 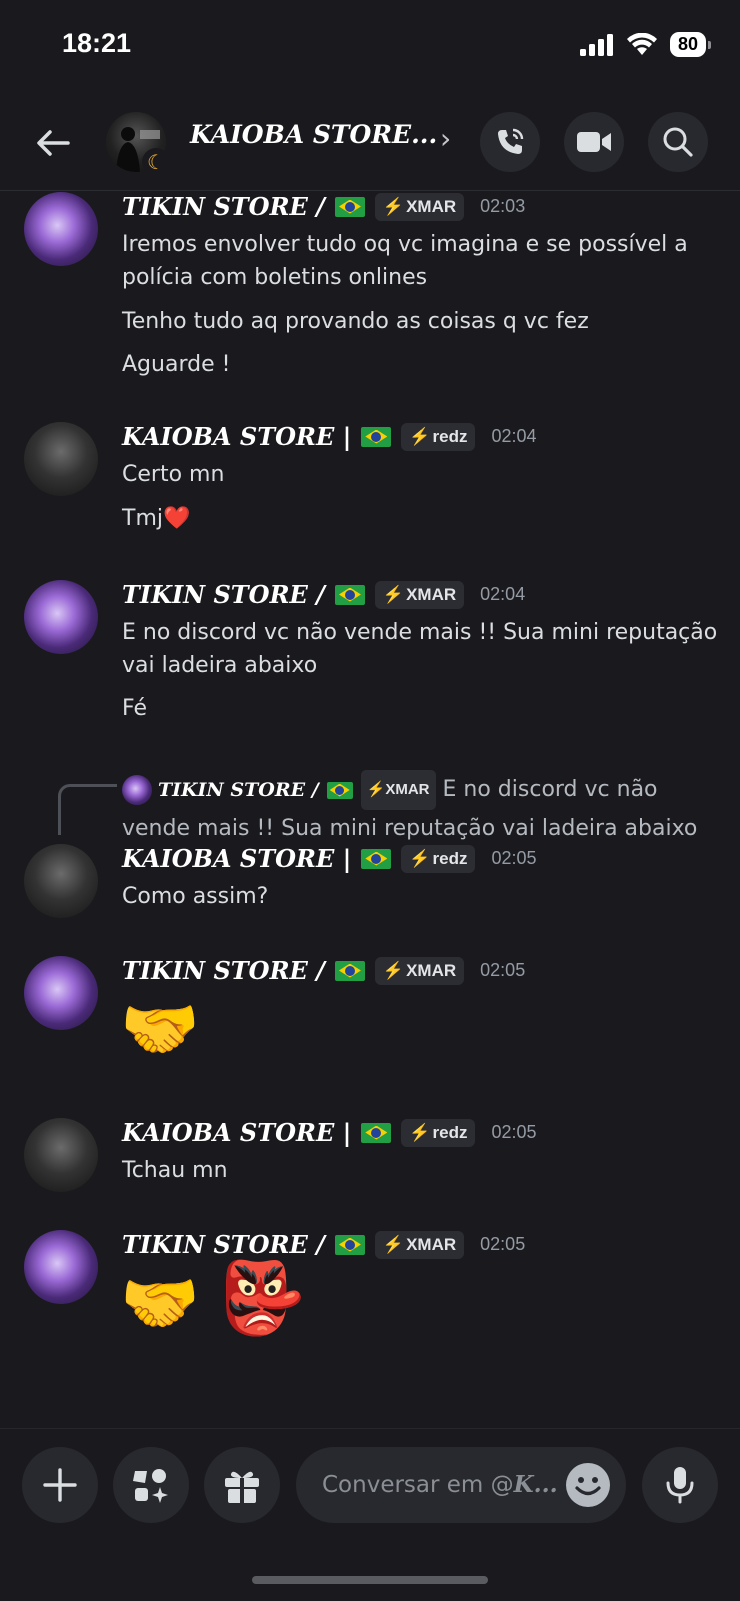 I want to click on phone-icon, so click(x=511, y=141).